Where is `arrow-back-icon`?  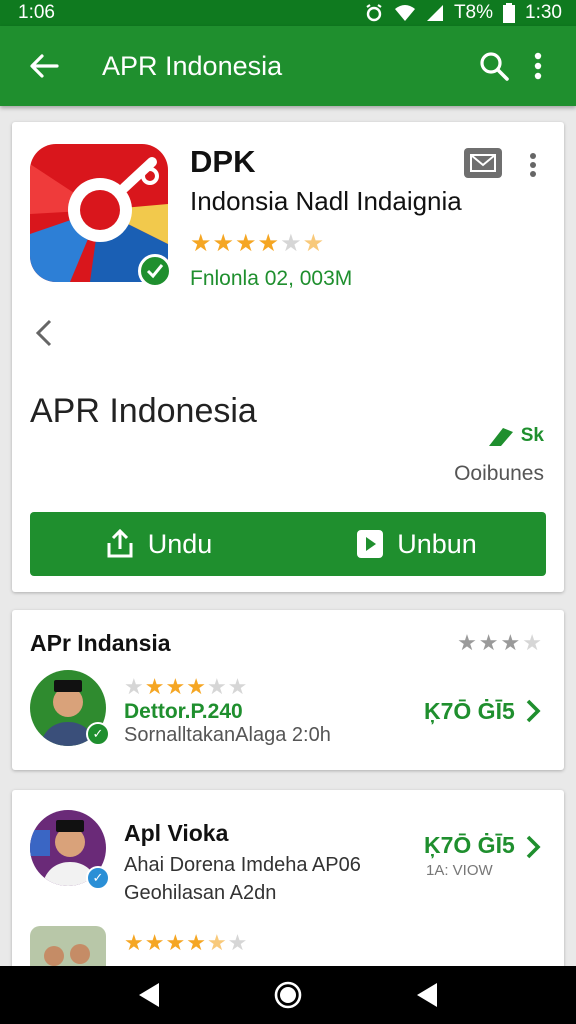
arrow-back-icon is located at coordinates (44, 66).